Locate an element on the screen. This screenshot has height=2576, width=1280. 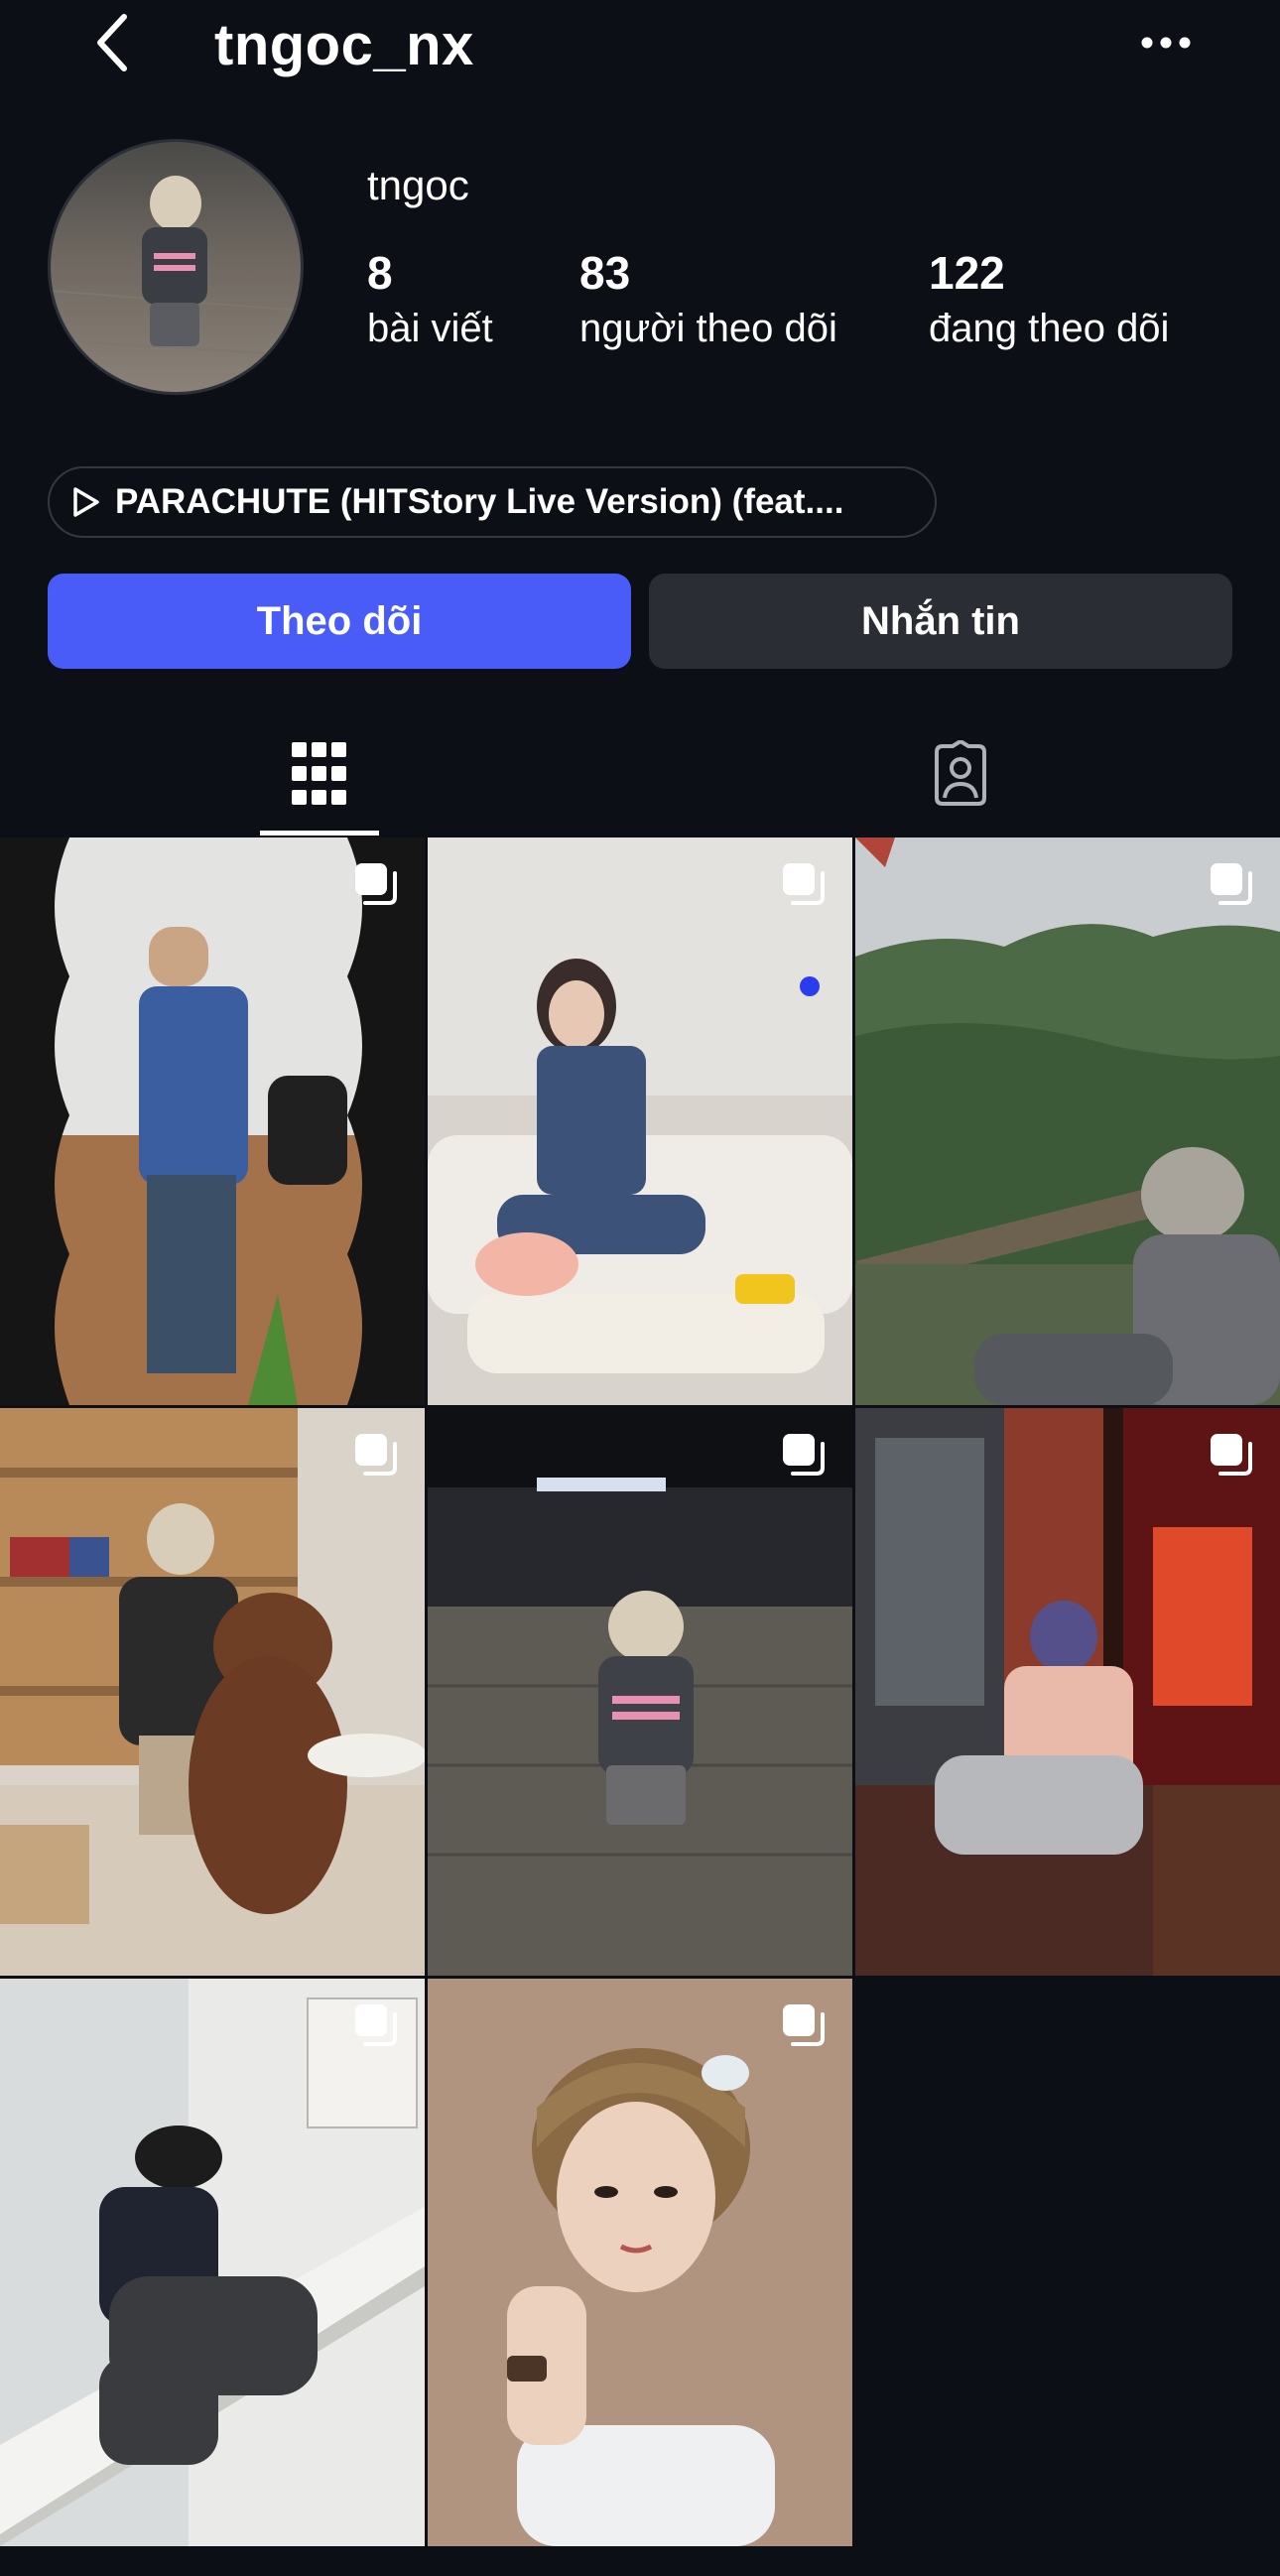
stat-followers: 83 người theo dõi is located at coordinates (708, 300).